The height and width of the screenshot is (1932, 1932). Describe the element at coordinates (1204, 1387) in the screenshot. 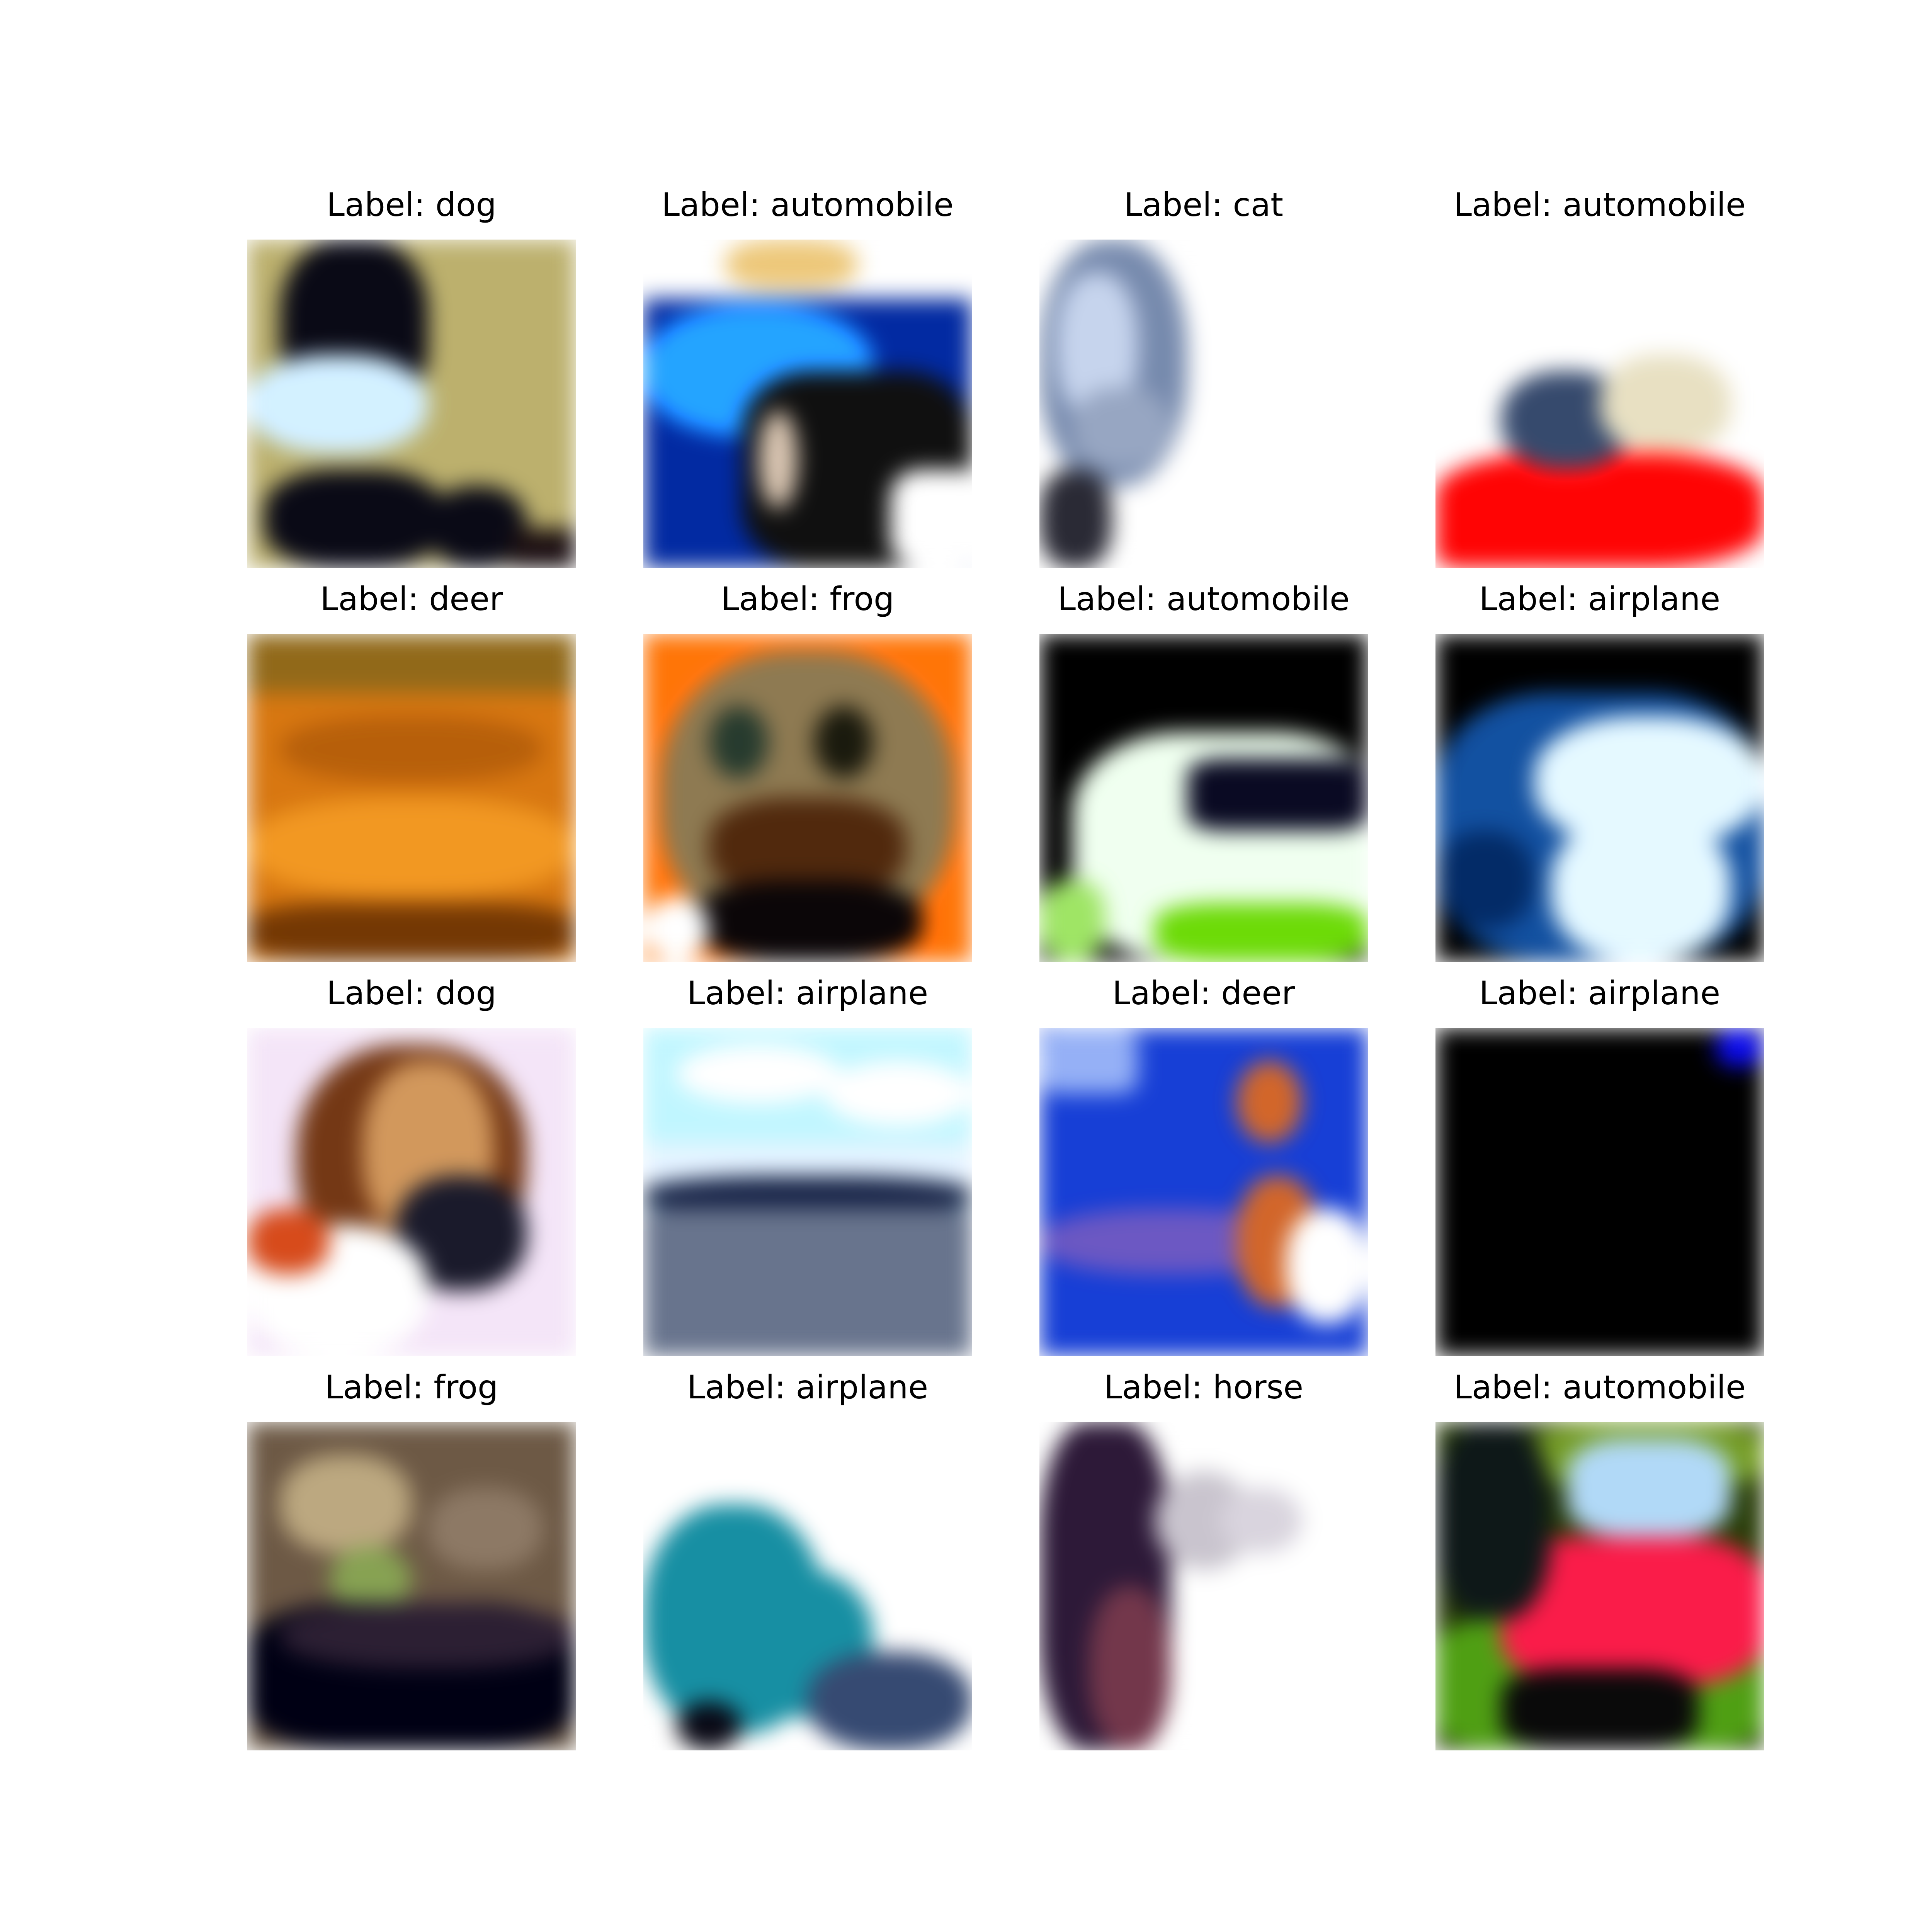

I see `panel-label: Label: horse` at that location.